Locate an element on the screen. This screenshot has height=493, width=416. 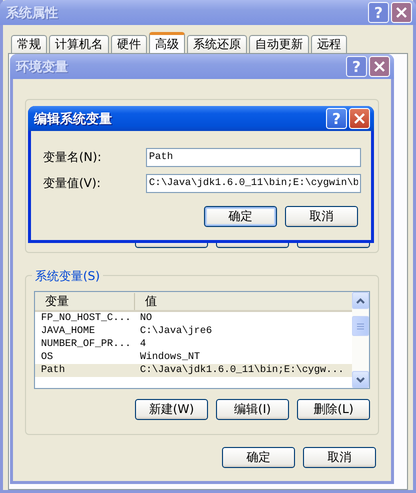
grip-icon is located at coordinates (360, 326).